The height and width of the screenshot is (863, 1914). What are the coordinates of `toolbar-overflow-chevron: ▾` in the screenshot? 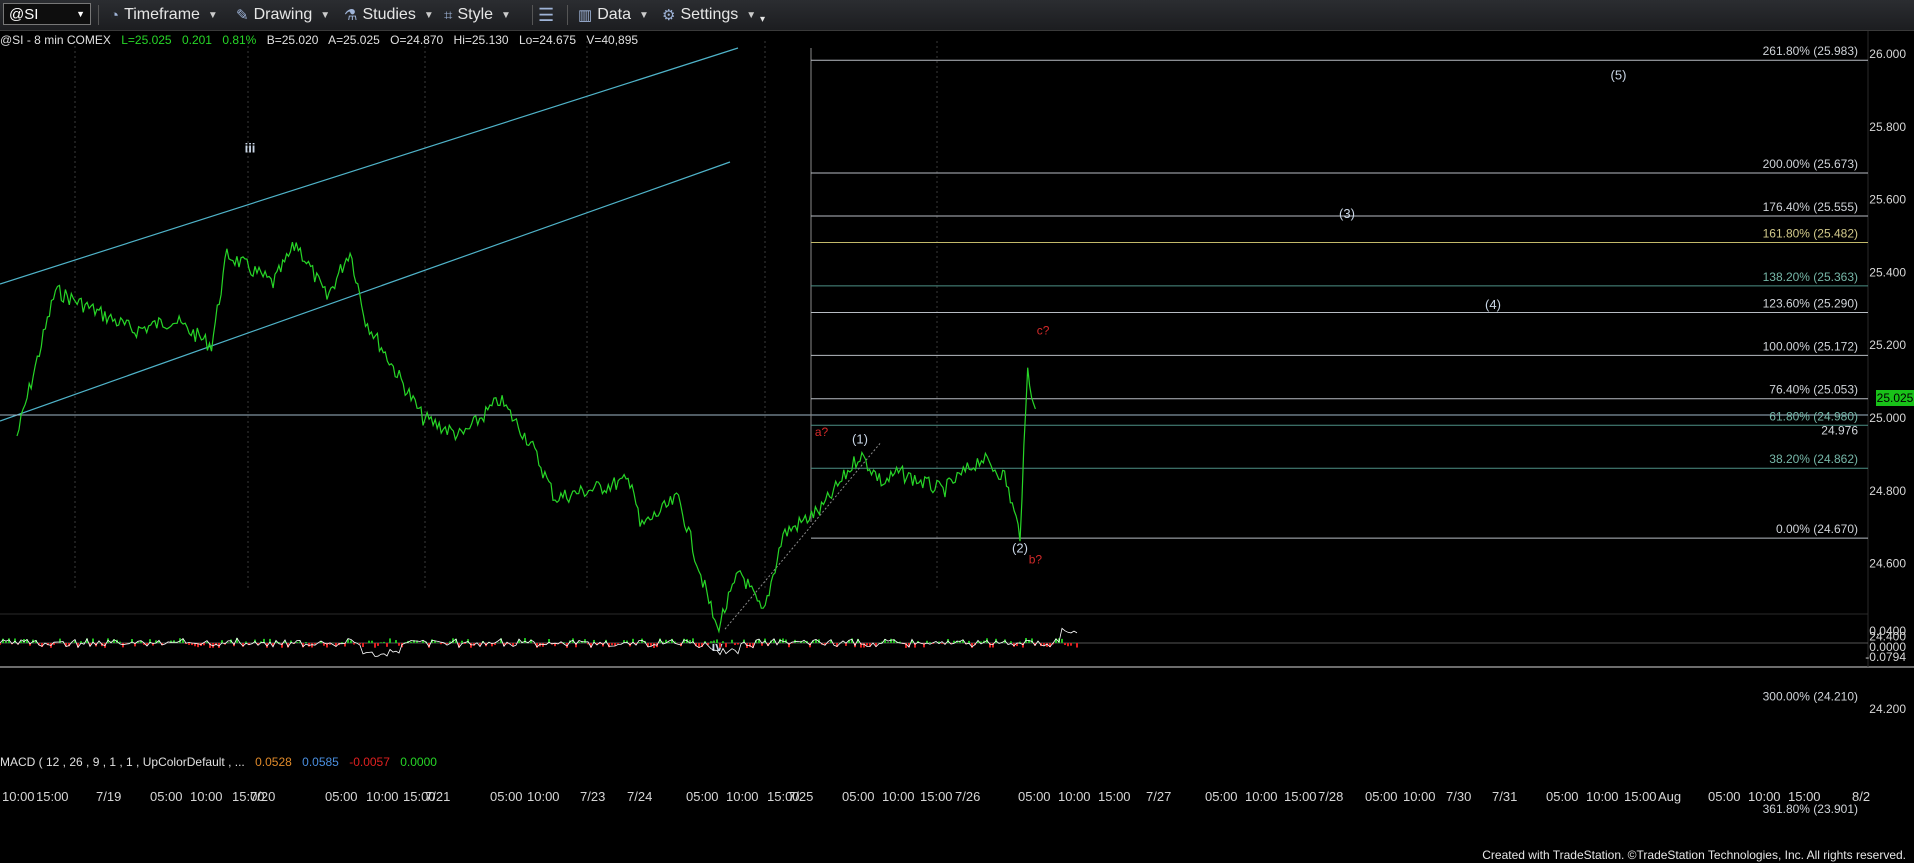 It's located at (762, 19).